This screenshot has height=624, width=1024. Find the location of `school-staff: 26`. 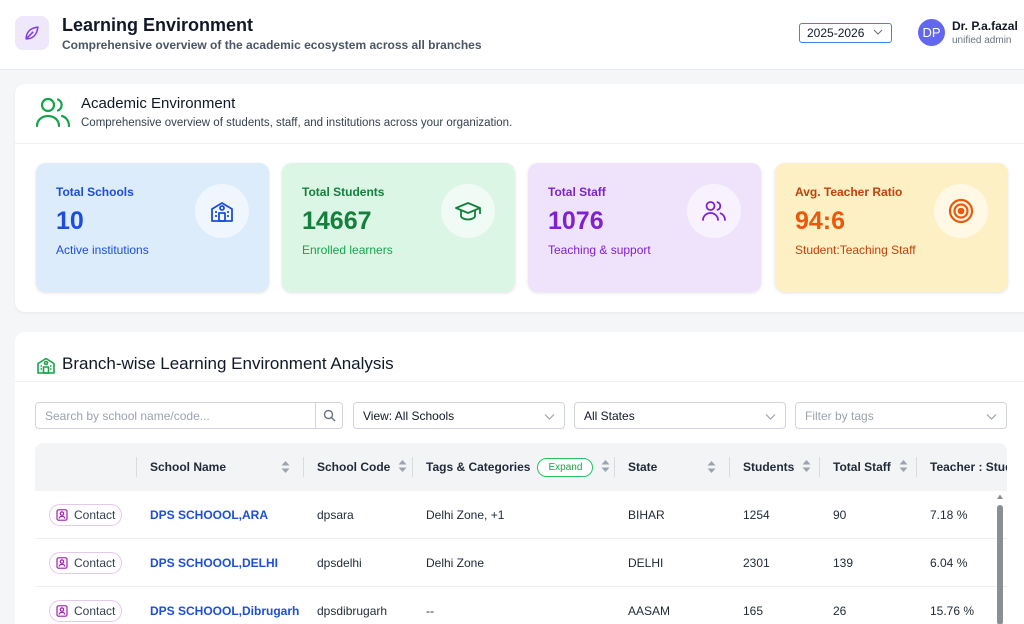

school-staff: 26 is located at coordinates (840, 611).